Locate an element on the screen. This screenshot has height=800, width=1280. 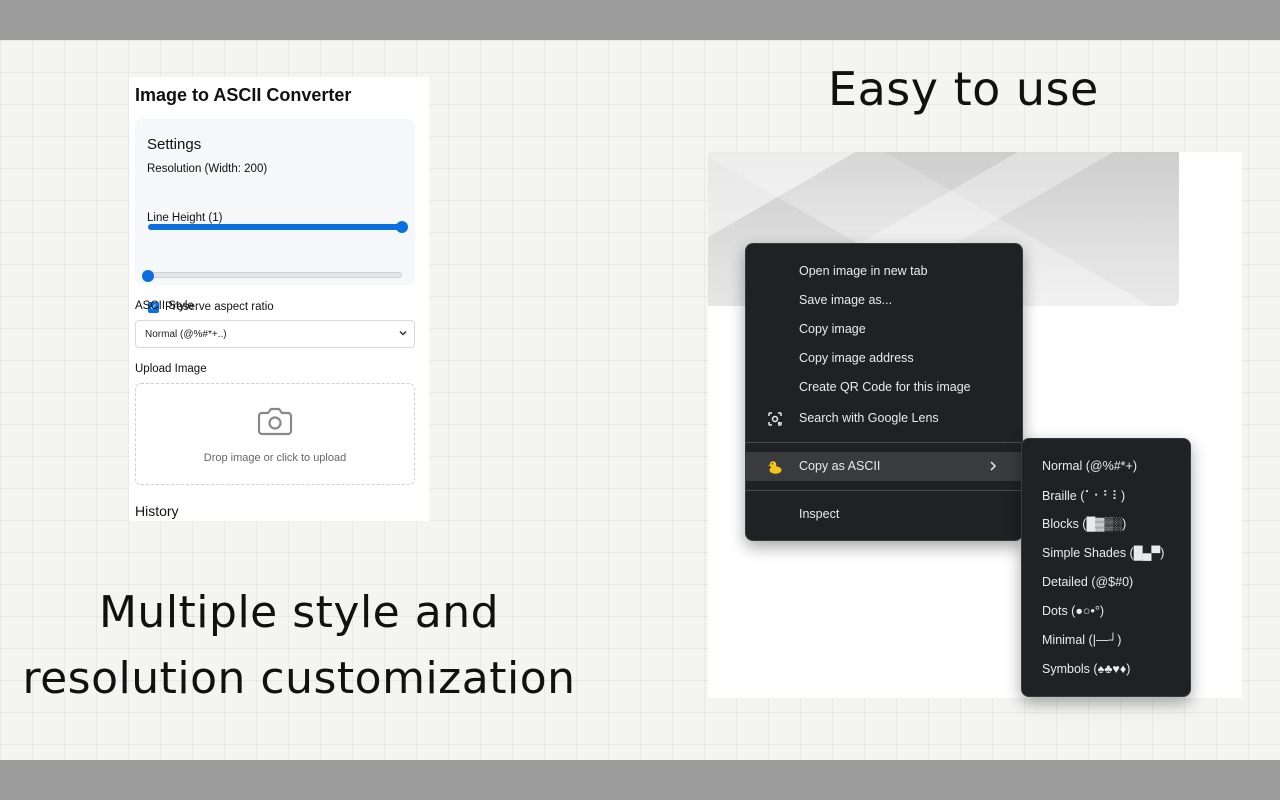
submenu-item-symbols: Symbols (♠♣♥♦) is located at coordinates (1086, 669).